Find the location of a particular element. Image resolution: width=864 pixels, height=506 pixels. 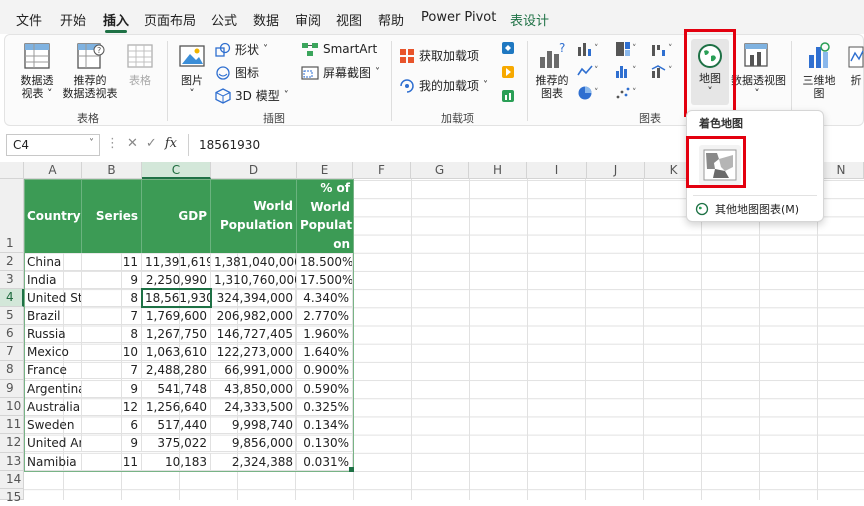

column-header: E is located at coordinates (325, 170).